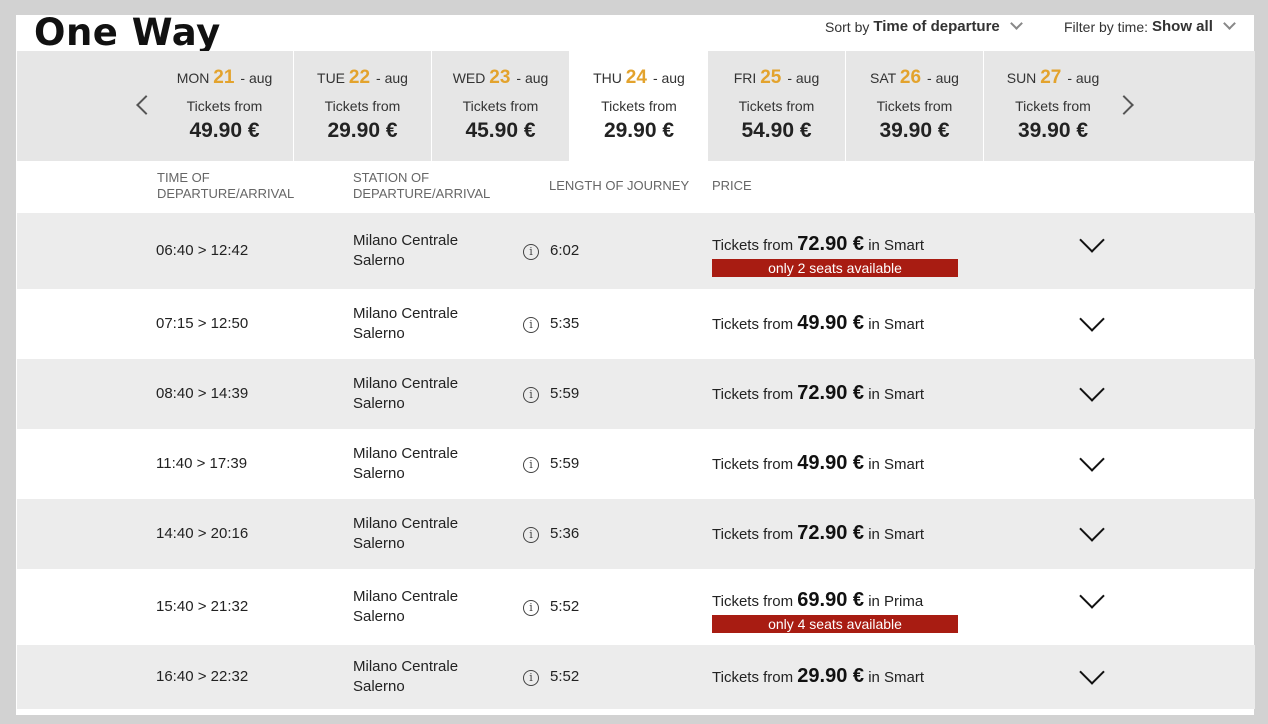  I want to click on date-label: TUE 22 - aug, so click(362, 78).